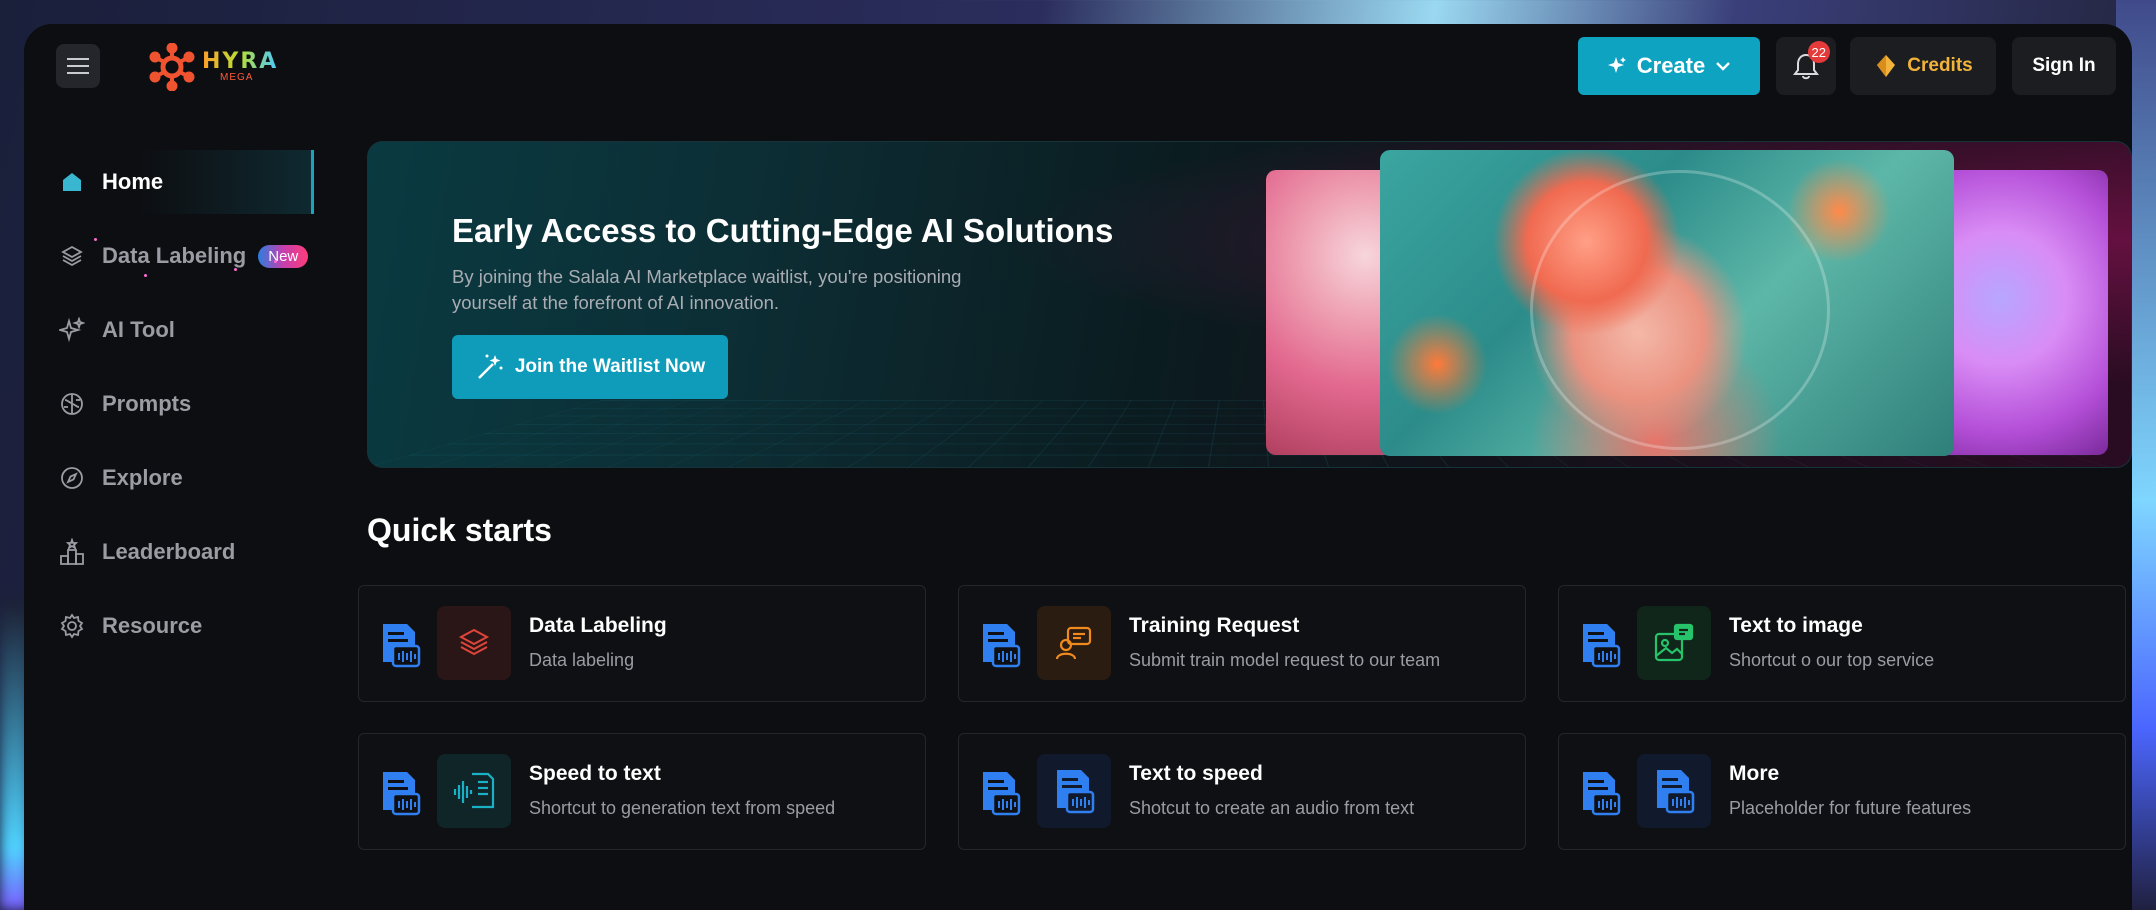 This screenshot has width=2156, height=910. What do you see at coordinates (474, 791) in the screenshot?
I see `waveform-doc-icon` at bounding box center [474, 791].